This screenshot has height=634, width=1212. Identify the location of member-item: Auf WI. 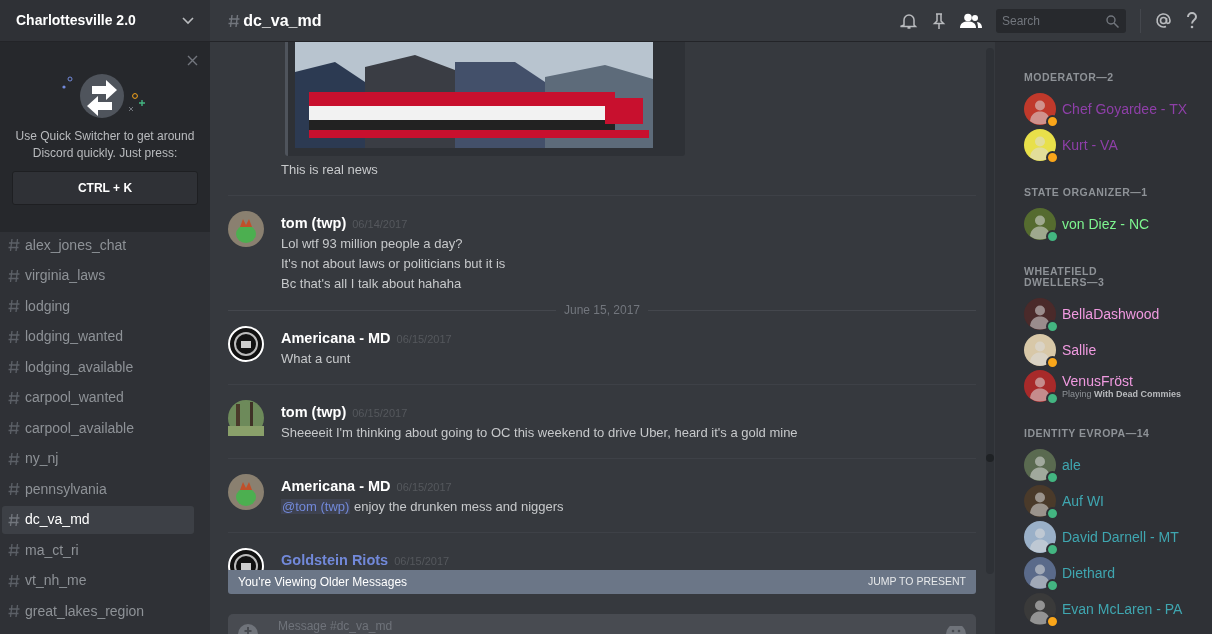
(1064, 501).